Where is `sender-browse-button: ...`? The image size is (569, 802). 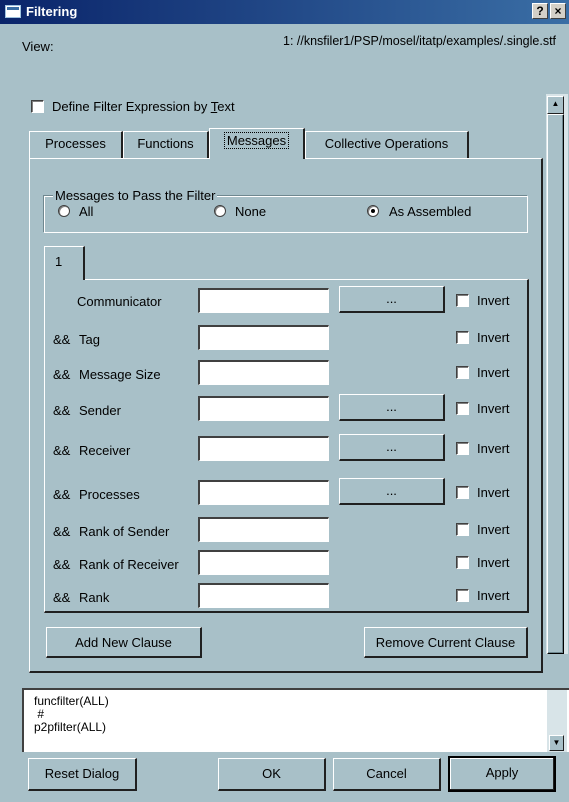 sender-browse-button: ... is located at coordinates (392, 407).